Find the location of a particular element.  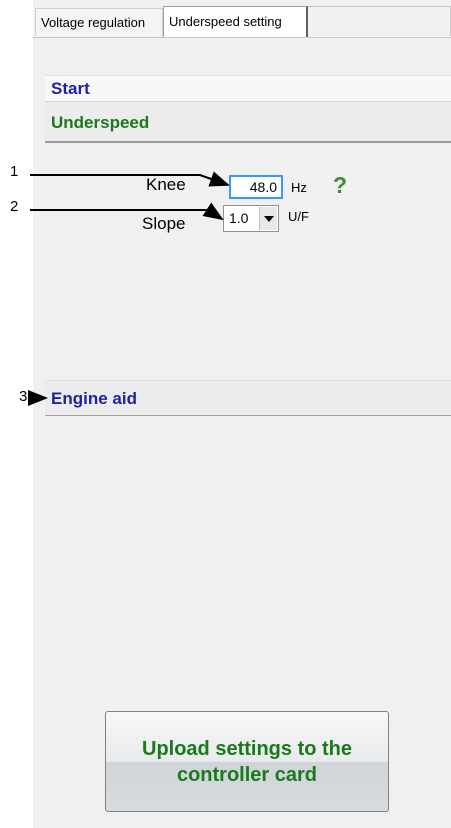

knee-label: Knee is located at coordinates (166, 184).